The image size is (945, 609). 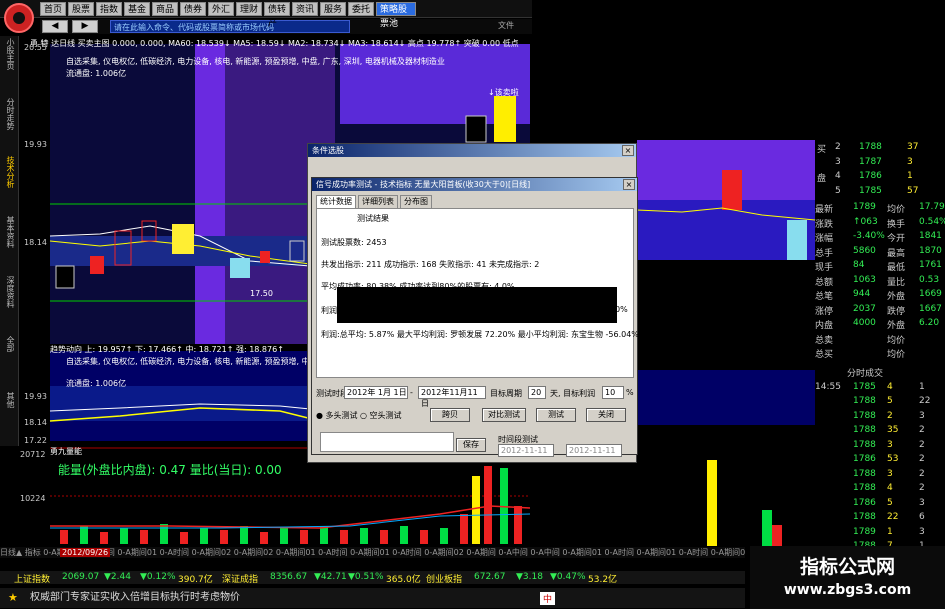 I want to click on quote-cell: 1761, so click(x=930, y=265).